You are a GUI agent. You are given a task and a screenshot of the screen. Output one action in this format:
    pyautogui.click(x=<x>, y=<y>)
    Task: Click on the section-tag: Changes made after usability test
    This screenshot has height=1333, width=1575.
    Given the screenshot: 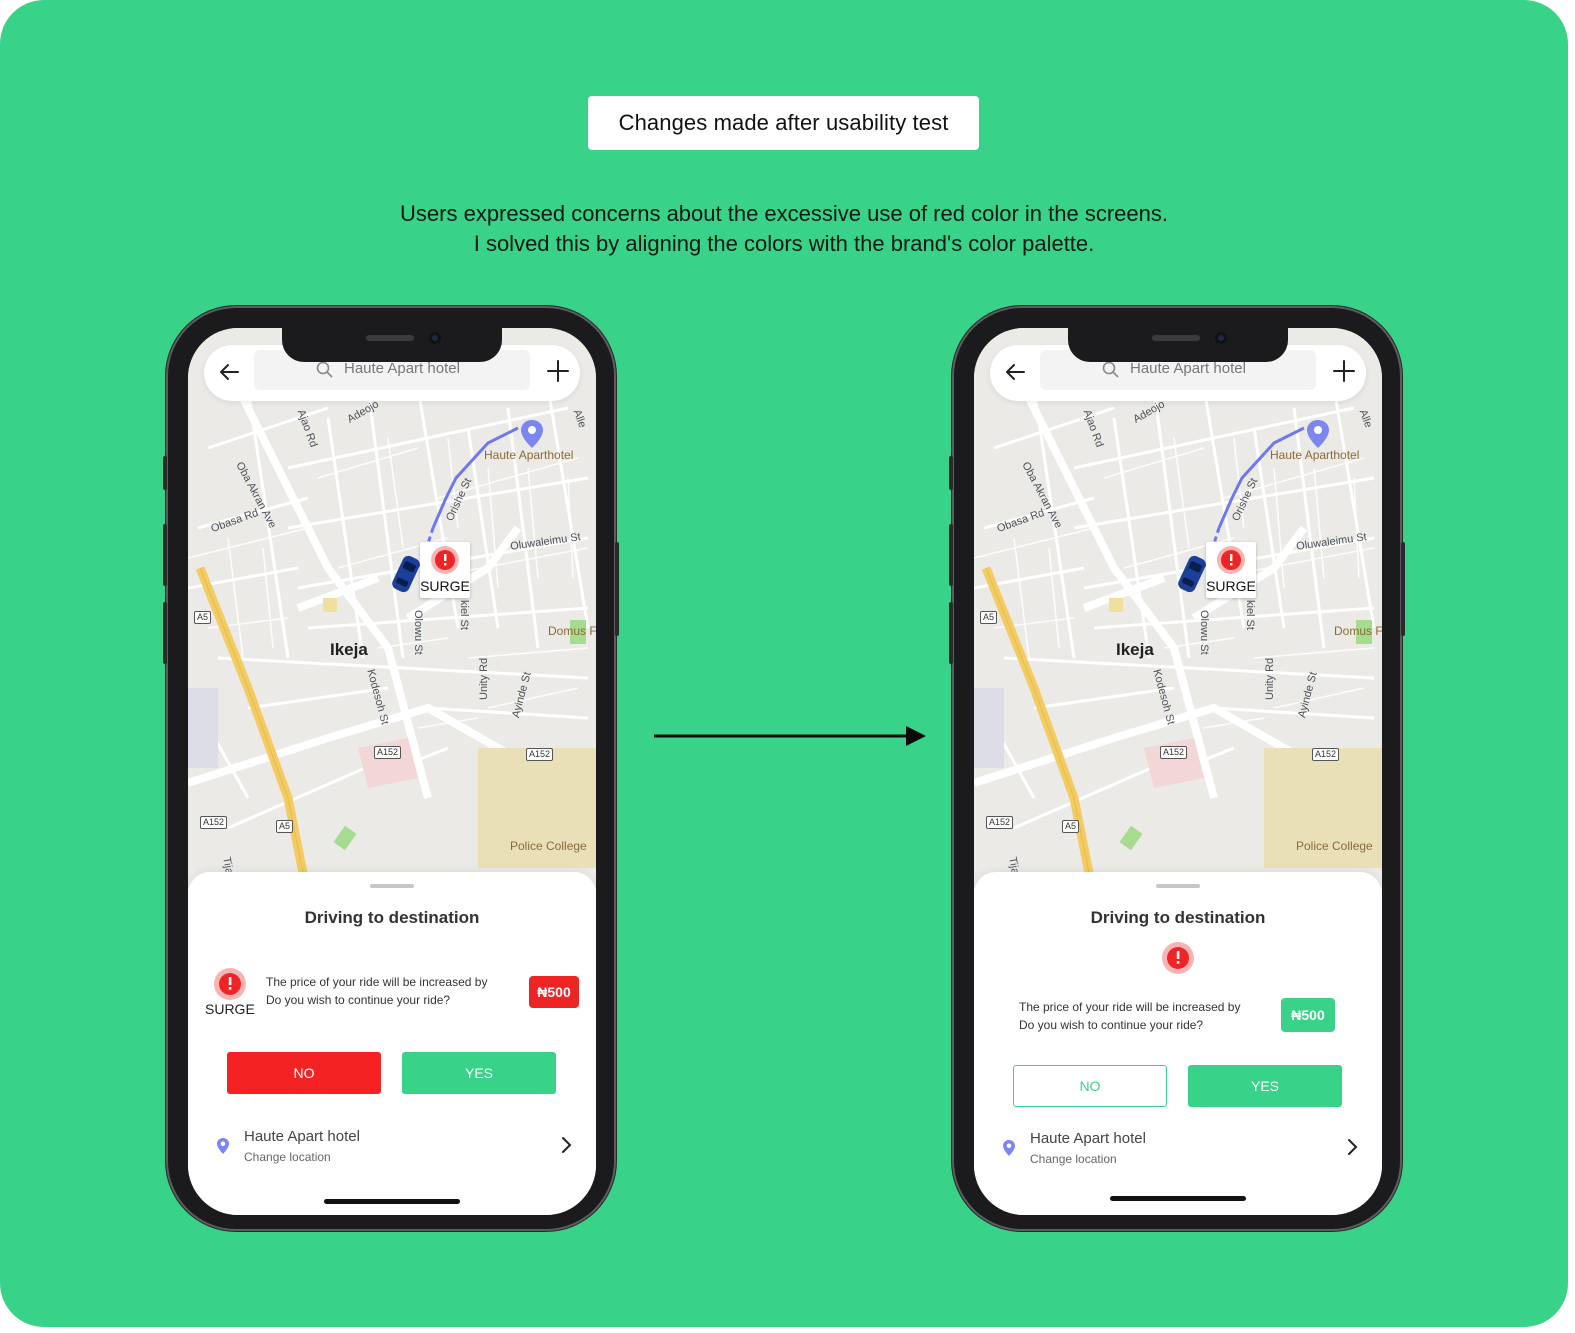 What is the action you would take?
    pyautogui.click(x=783, y=123)
    